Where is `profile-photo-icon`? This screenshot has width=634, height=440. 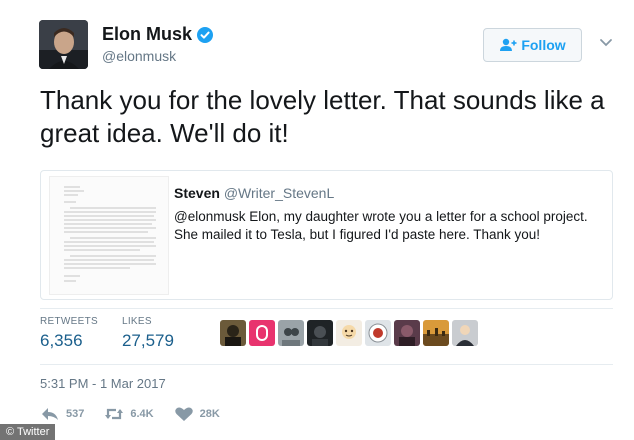 profile-photo-icon is located at coordinates (63, 44).